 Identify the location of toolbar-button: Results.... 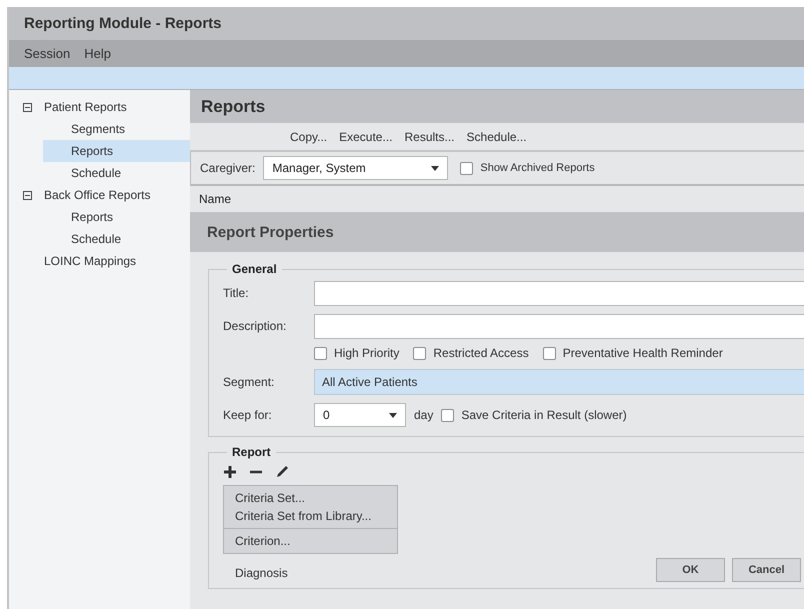
(429, 137).